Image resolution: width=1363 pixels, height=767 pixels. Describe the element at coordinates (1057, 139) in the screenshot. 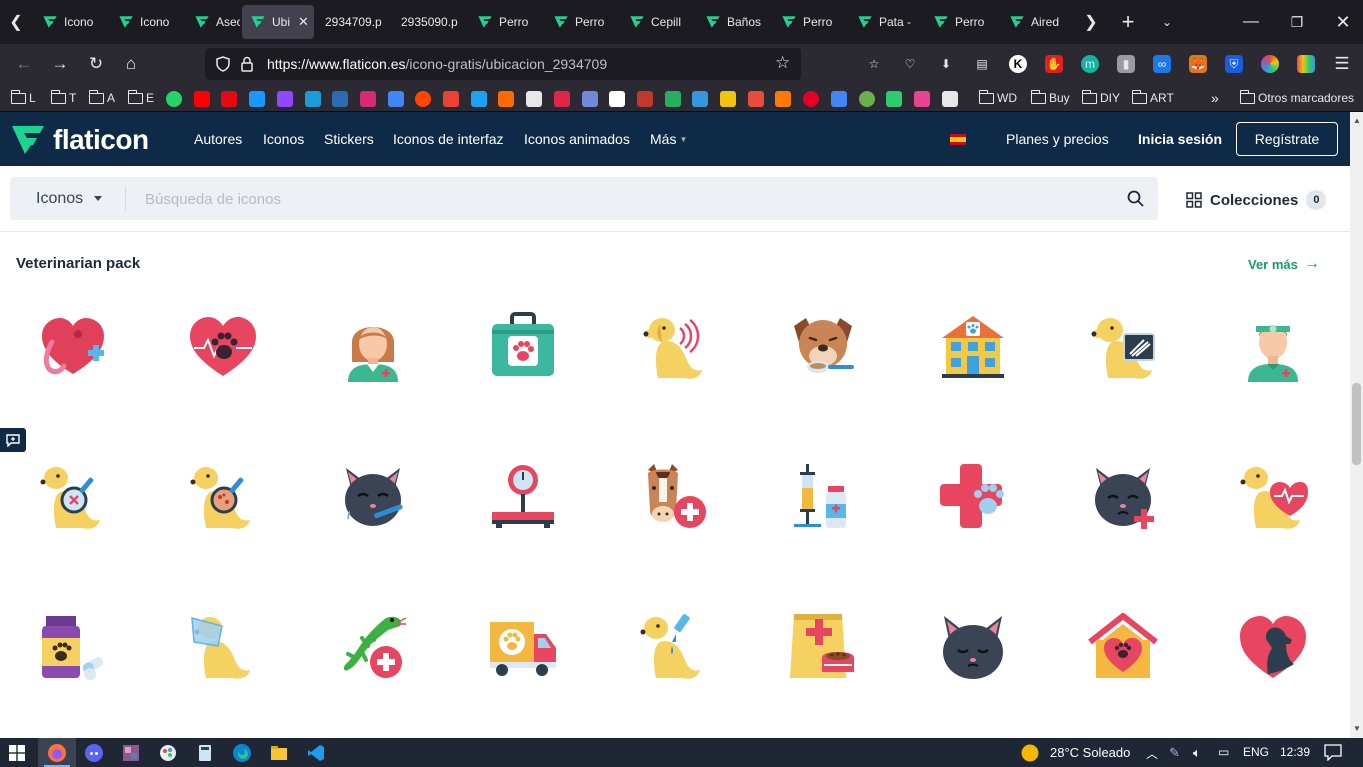

I see `plans-link: Planes y precios` at that location.